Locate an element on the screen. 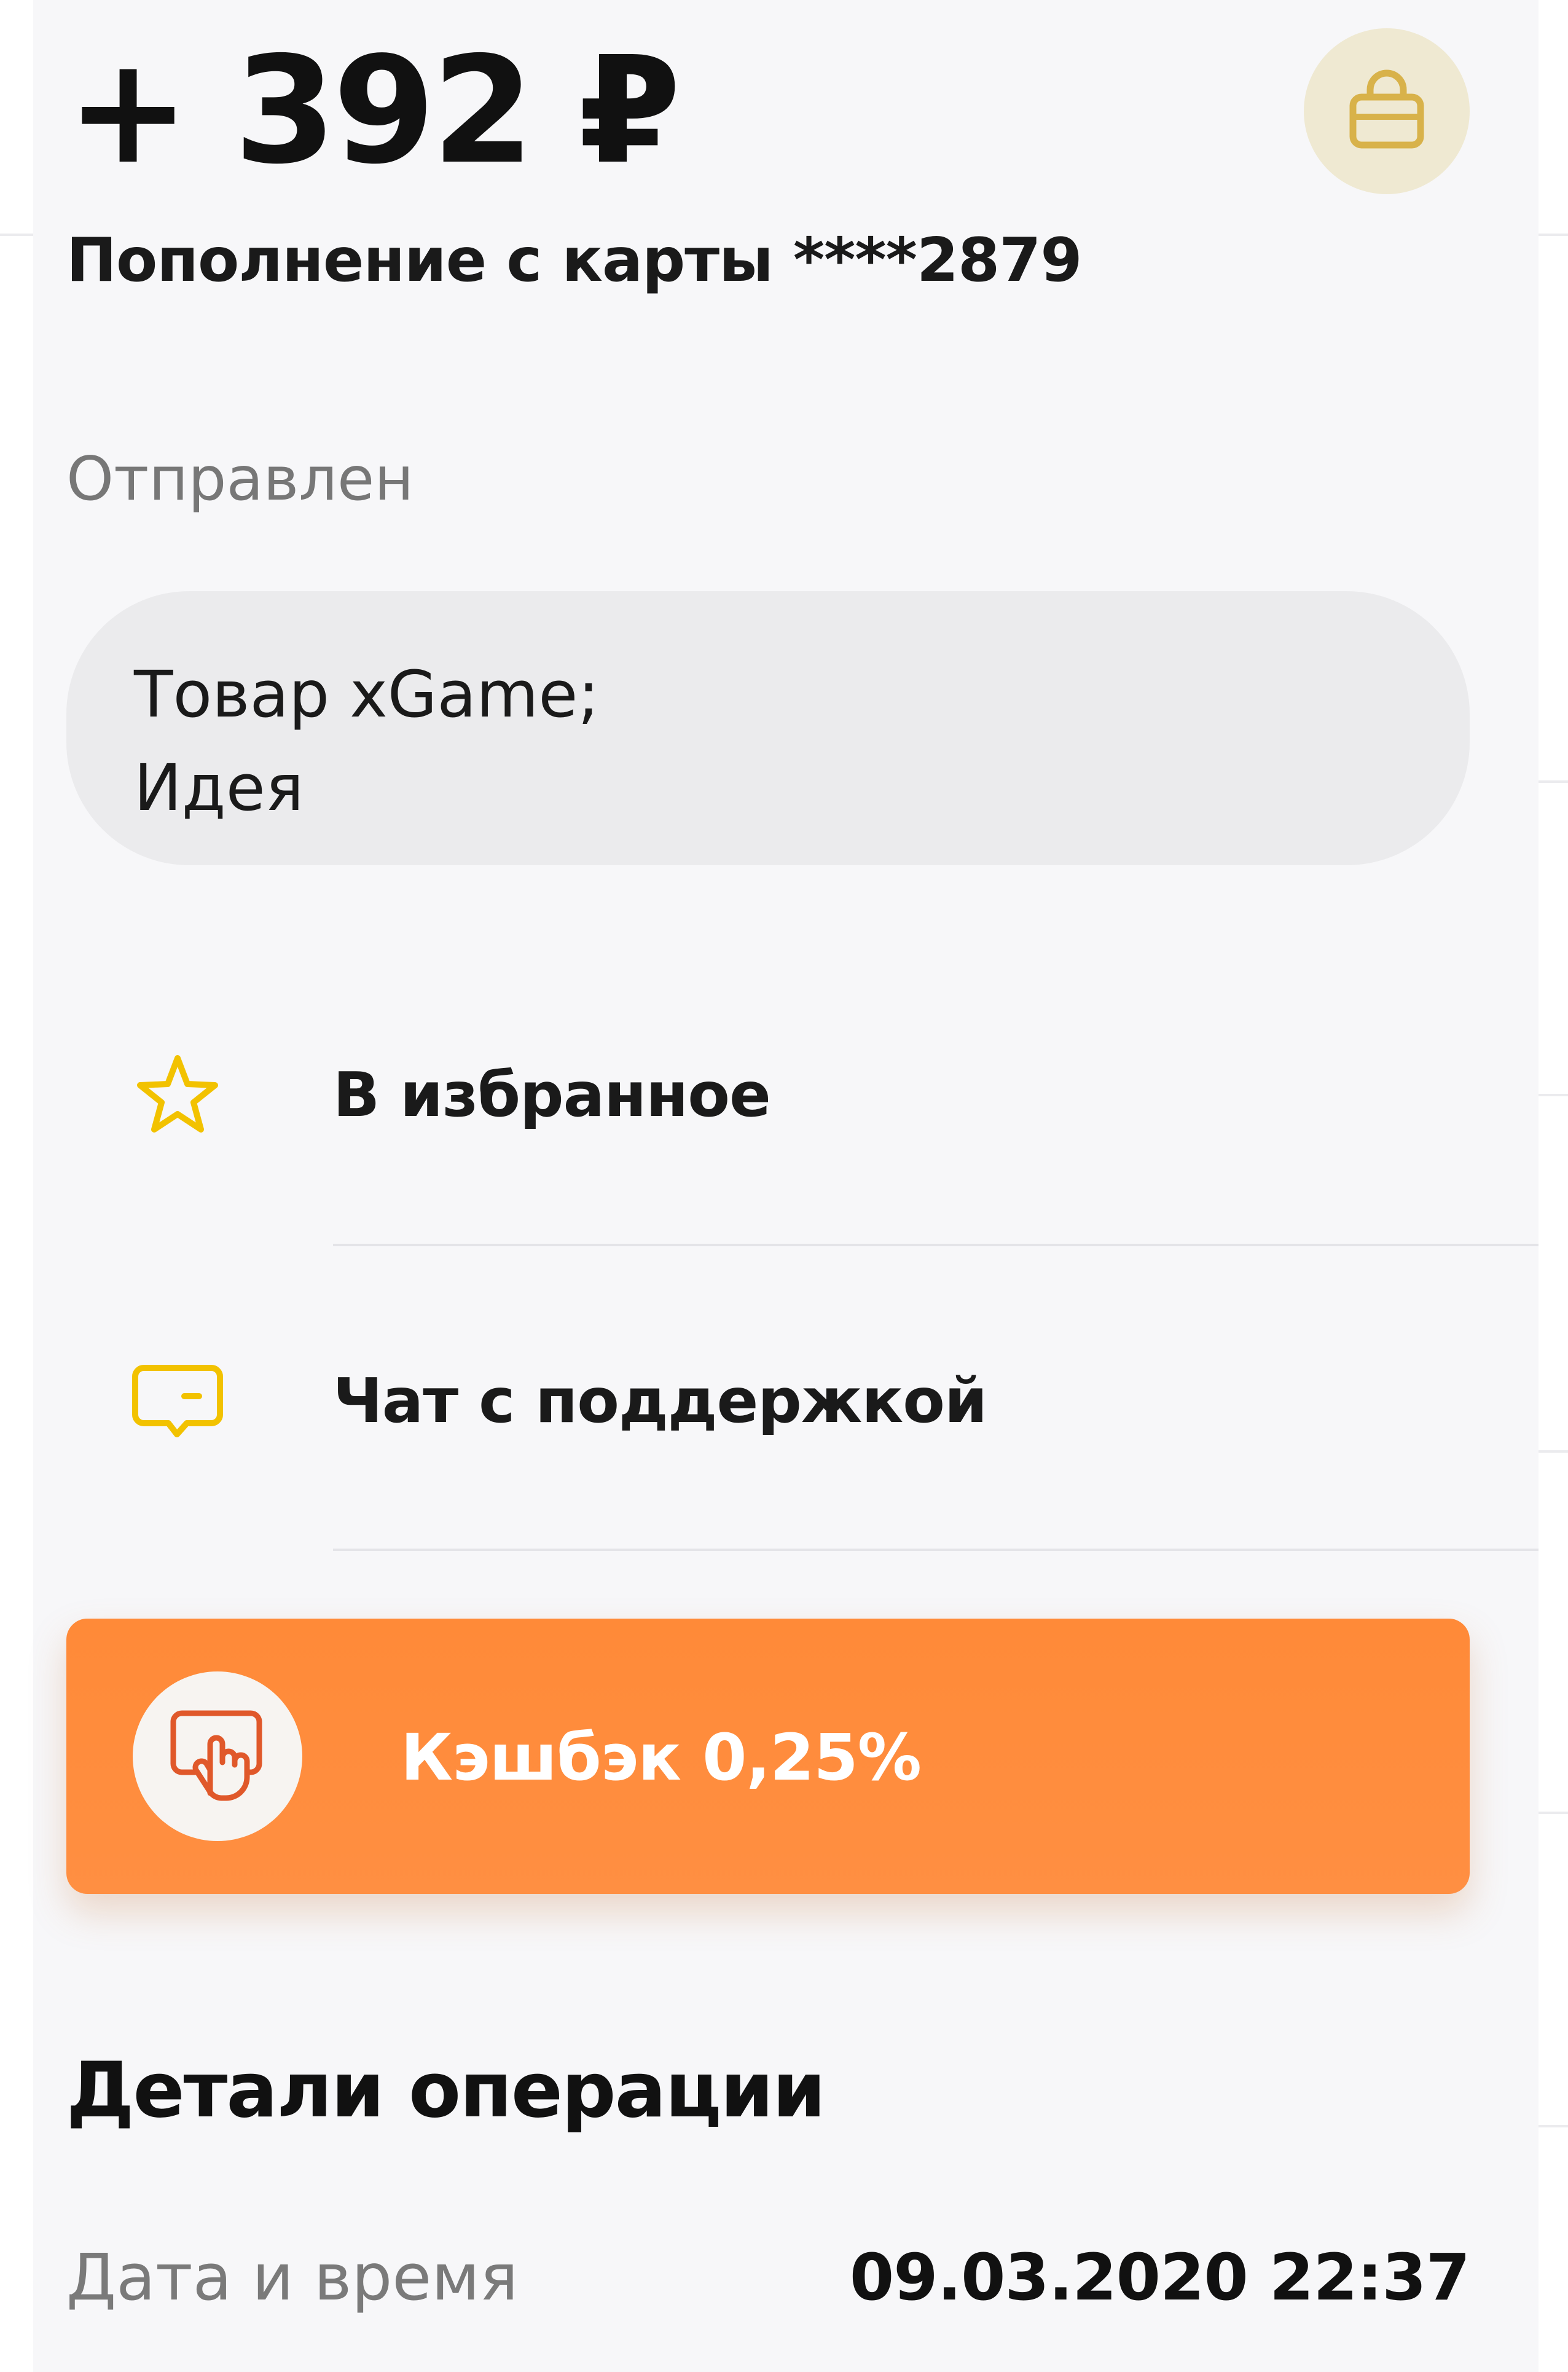 The image size is (1568, 2372). details-section-title: Детали операции is located at coordinates (446, 2090).